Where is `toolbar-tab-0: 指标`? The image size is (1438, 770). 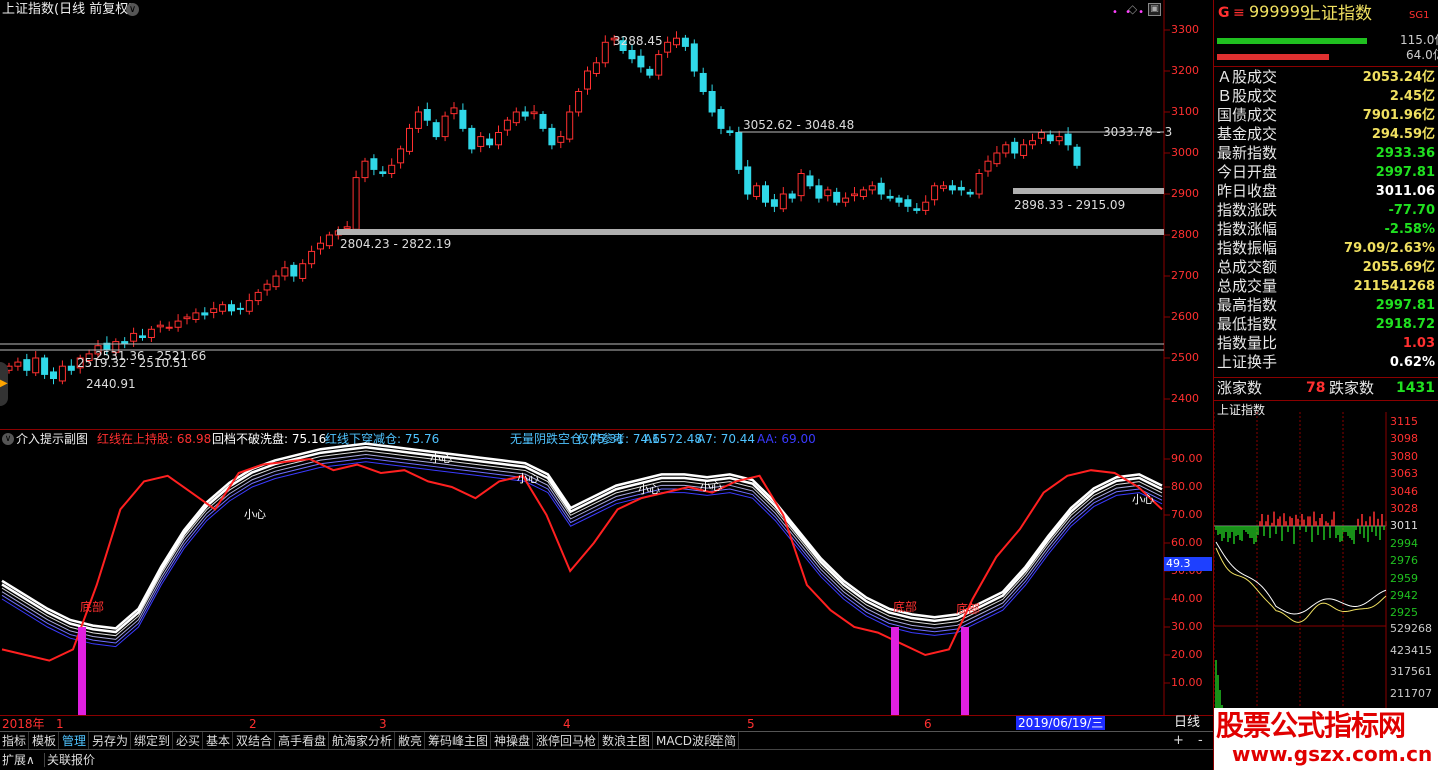 toolbar-tab-0: 指标 is located at coordinates (15, 741).